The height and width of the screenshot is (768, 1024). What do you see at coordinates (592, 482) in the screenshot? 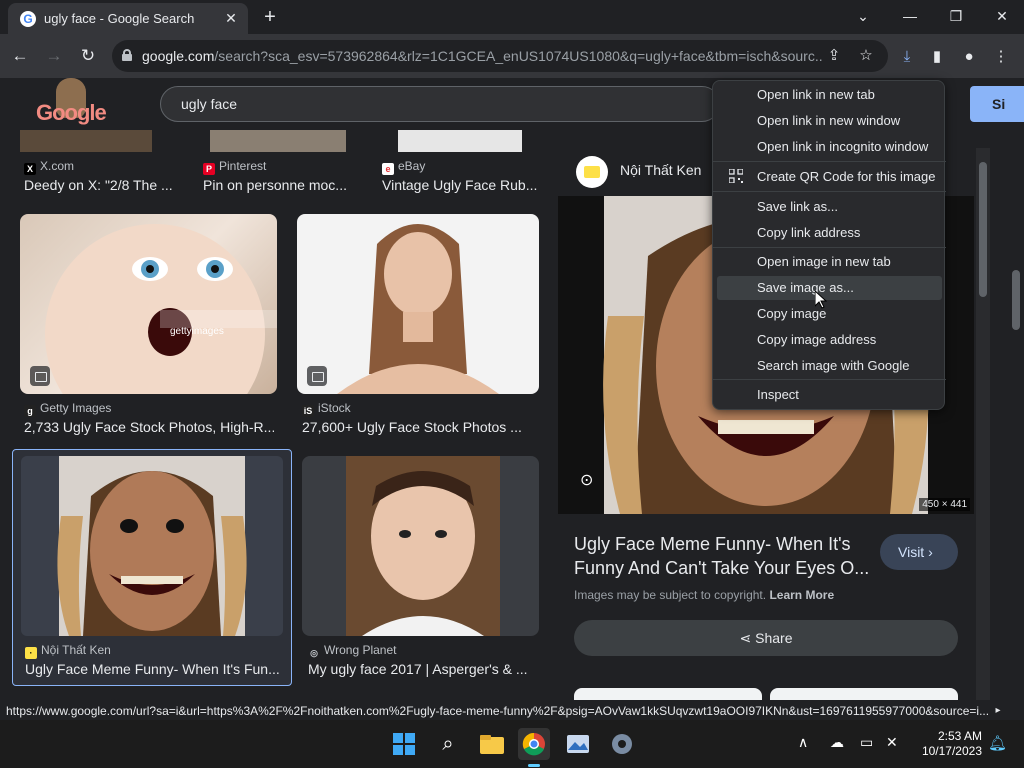
I see `lens-search-icon: ⊙` at bounding box center [592, 482].